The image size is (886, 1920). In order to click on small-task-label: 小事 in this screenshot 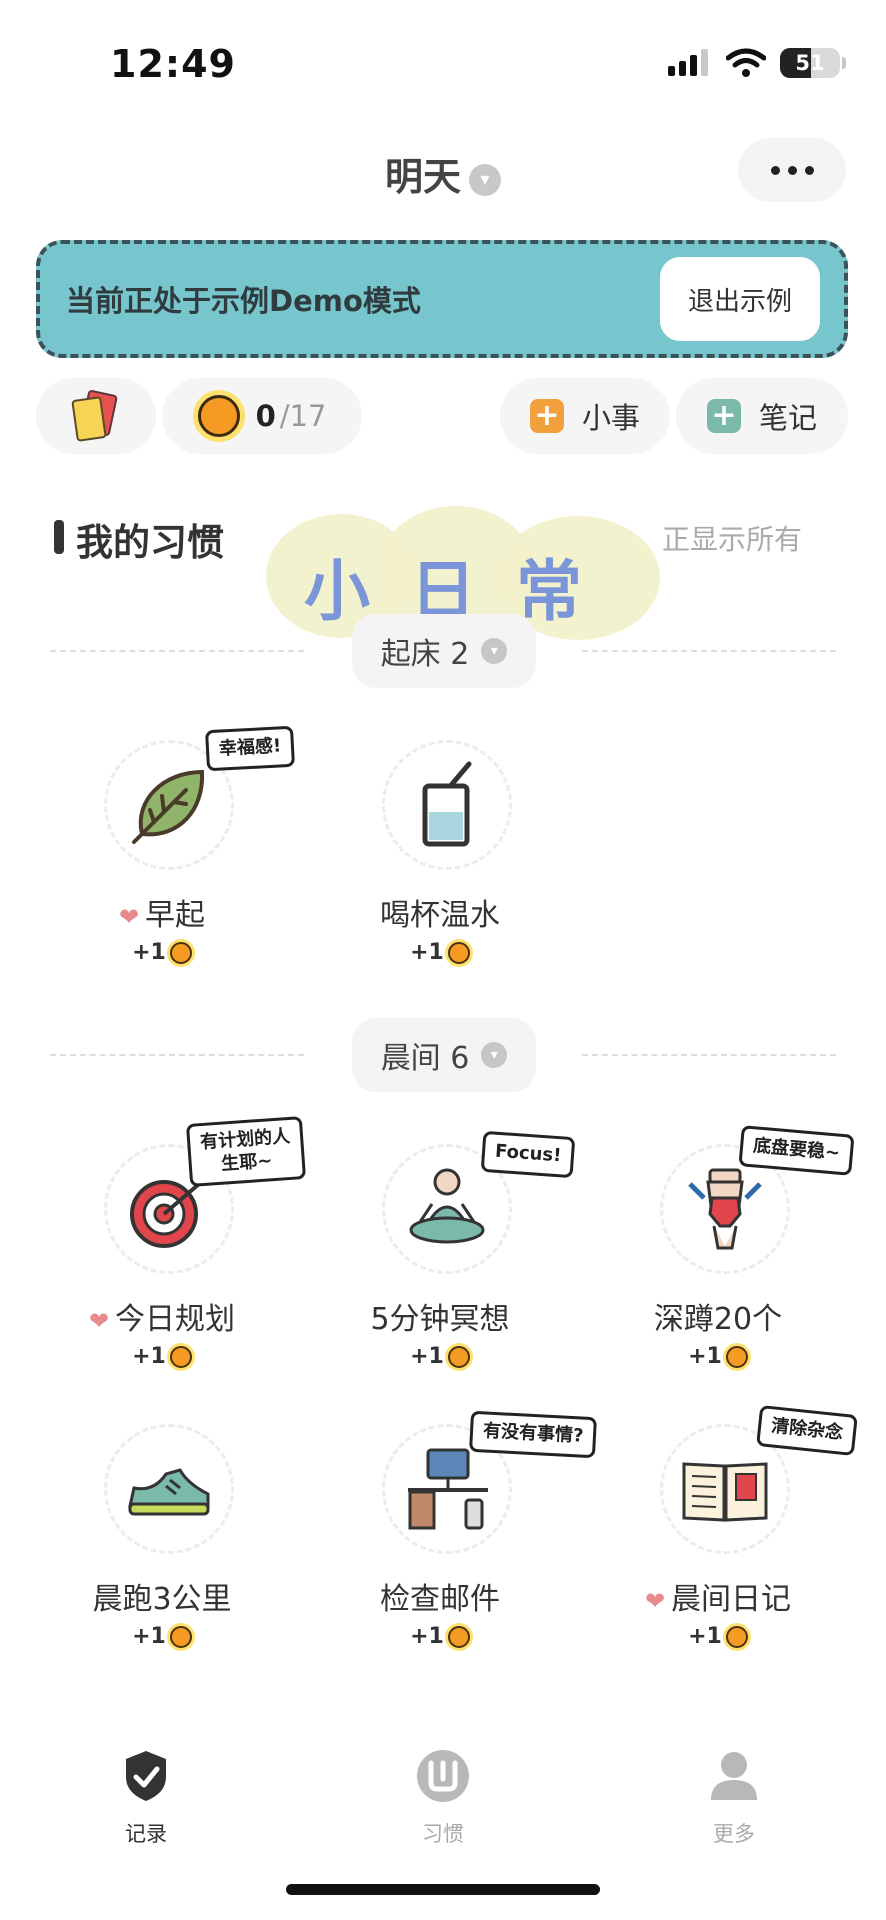, I will do `click(610, 418)`.